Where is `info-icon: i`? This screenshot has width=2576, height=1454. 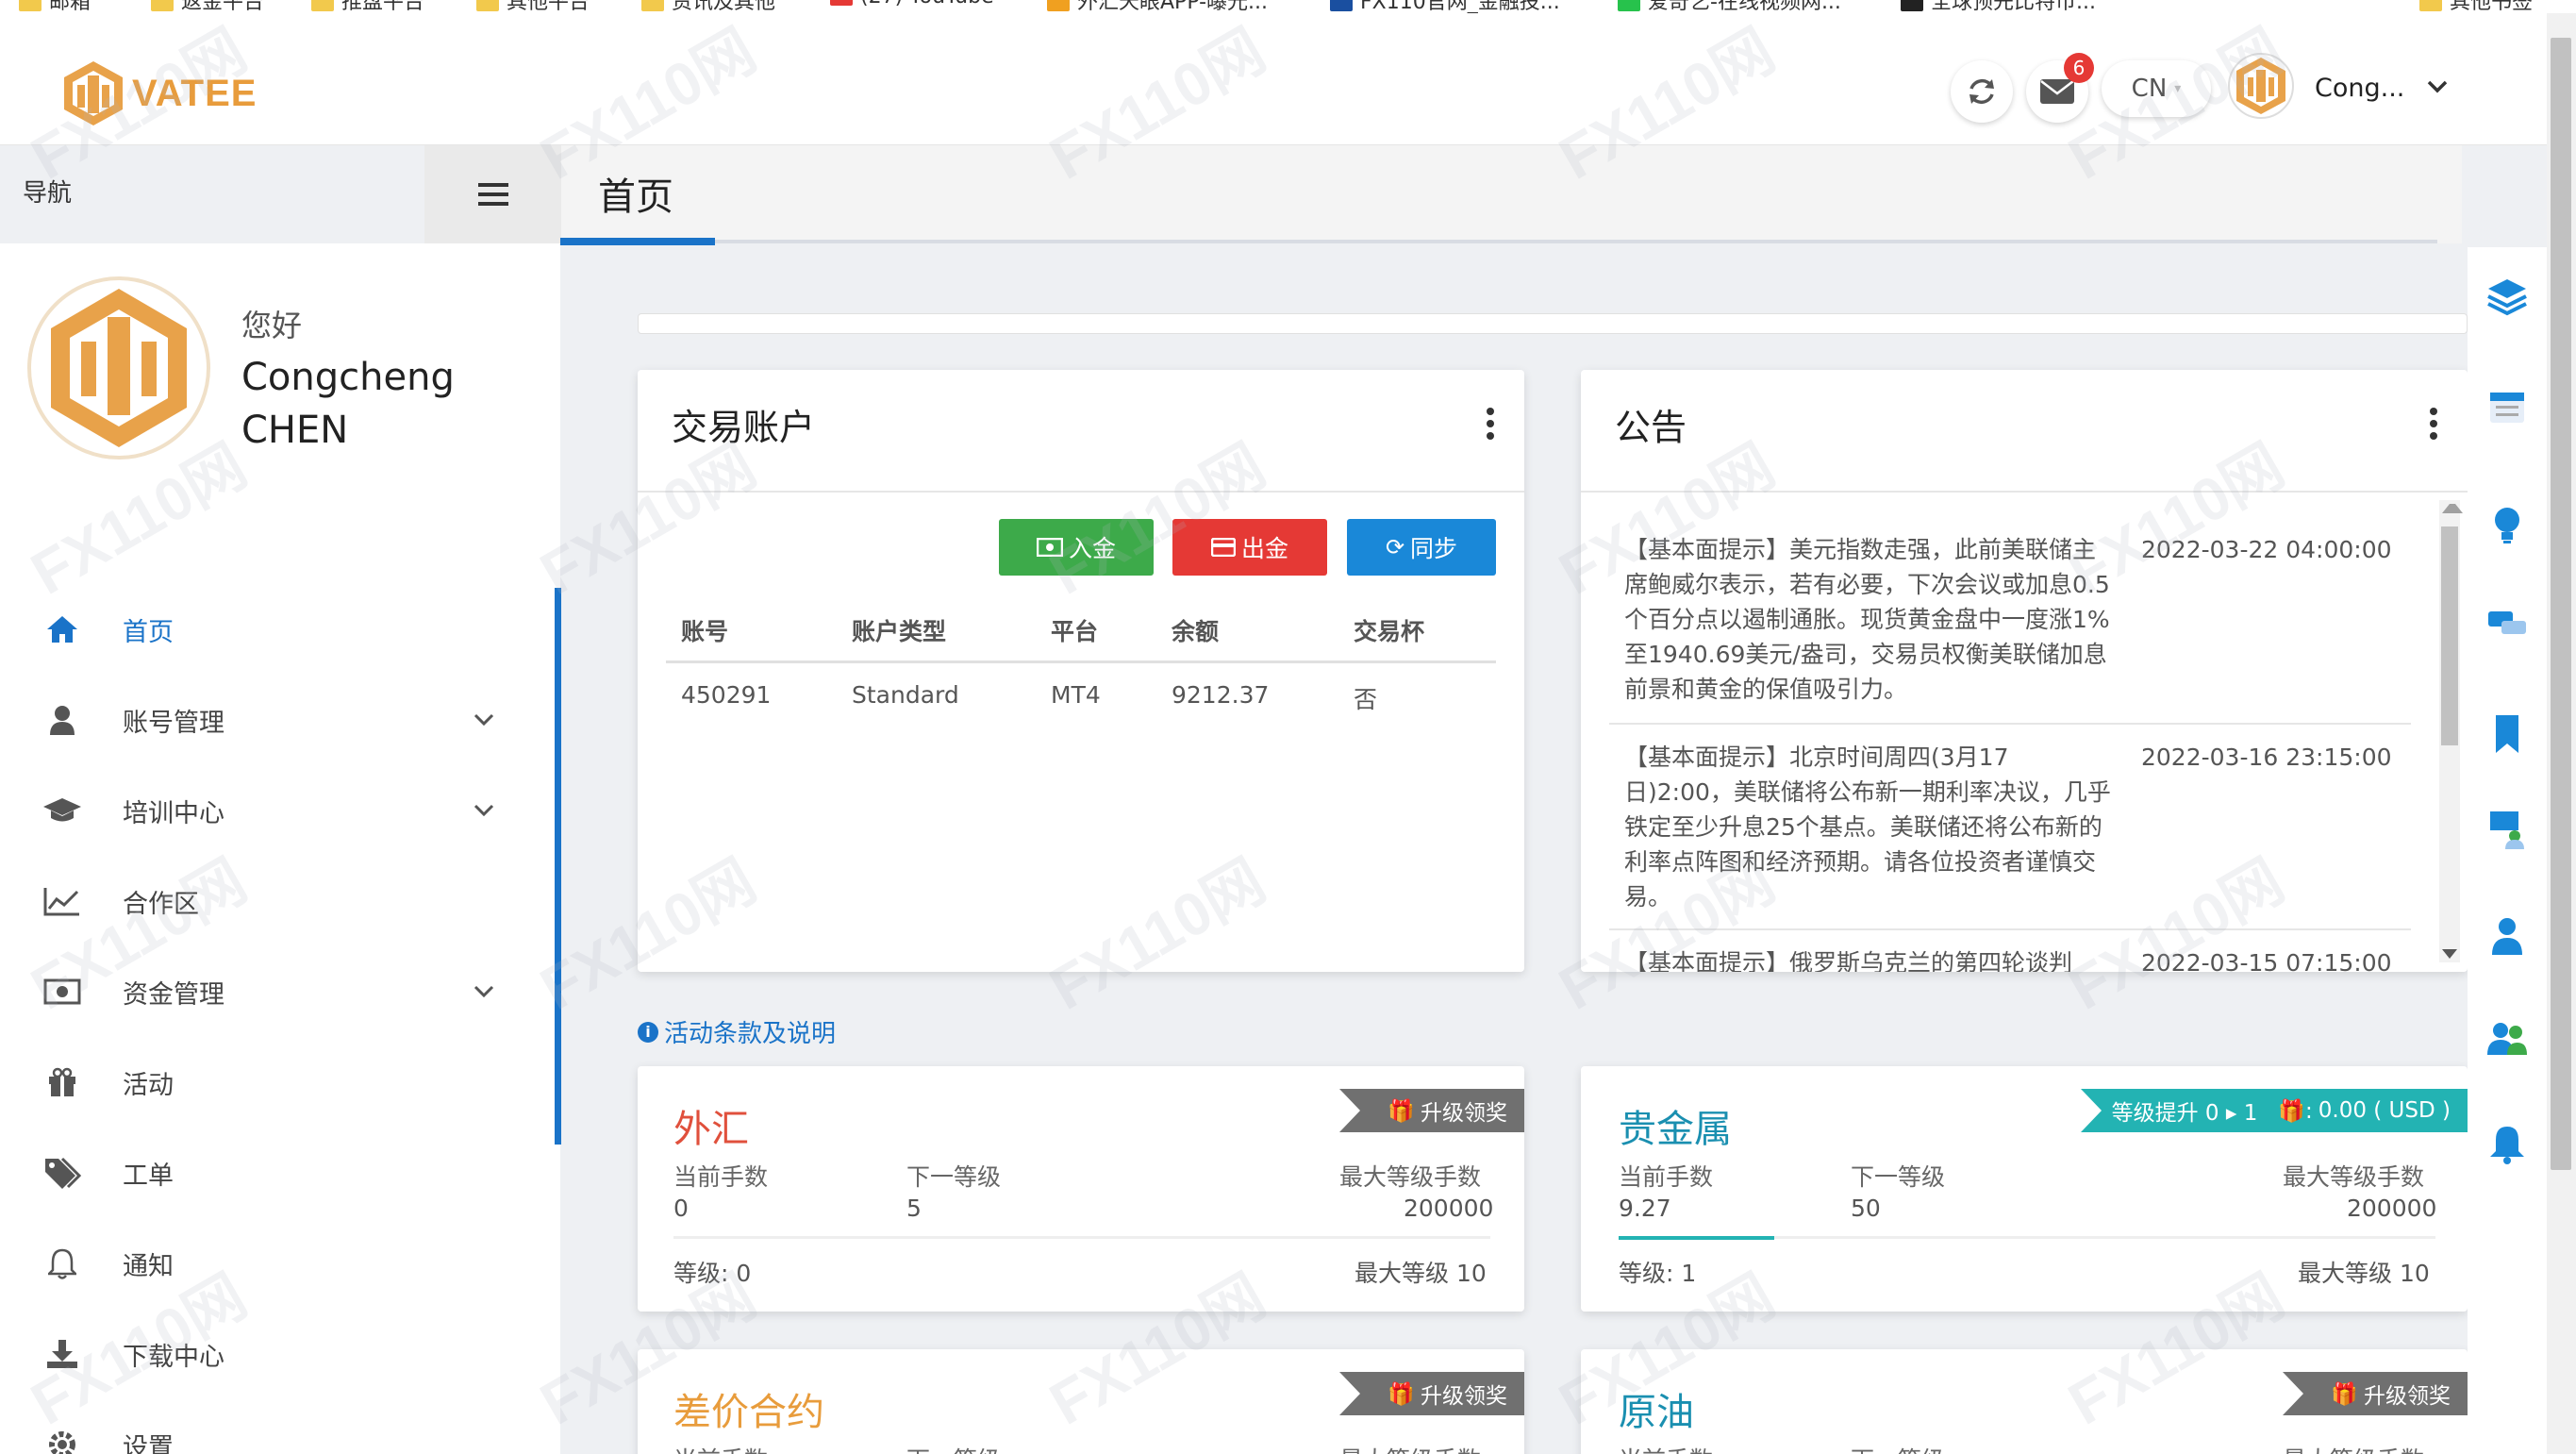
info-icon: i is located at coordinates (648, 1032).